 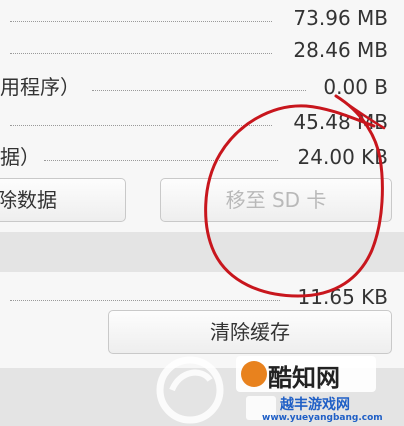 What do you see at coordinates (304, 378) in the screenshot?
I see `watermark-brand: 酷知网` at bounding box center [304, 378].